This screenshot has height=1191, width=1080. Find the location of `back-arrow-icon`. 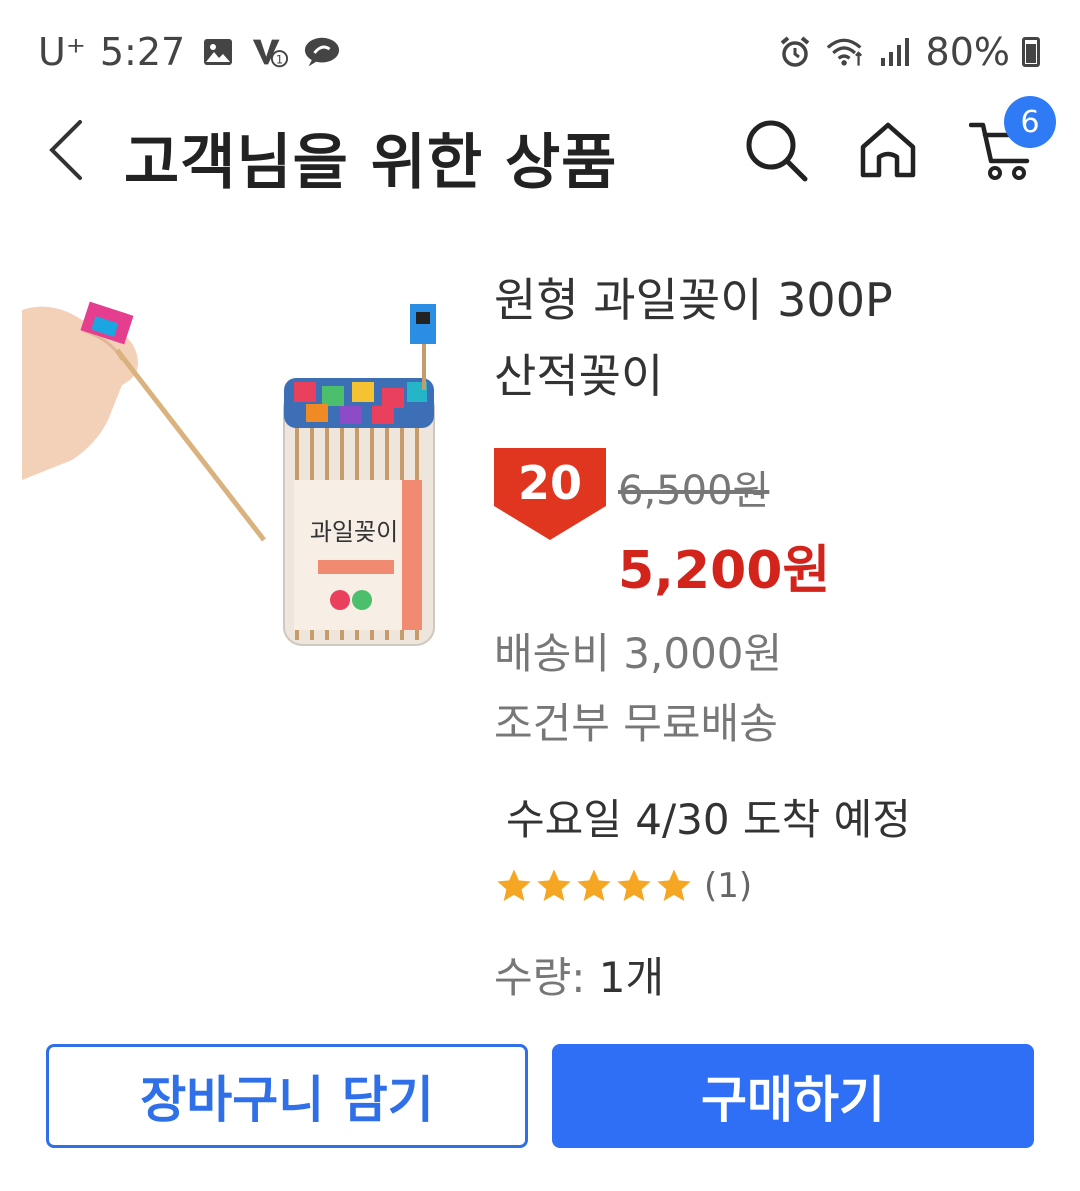

back-arrow-icon is located at coordinates (65, 150).